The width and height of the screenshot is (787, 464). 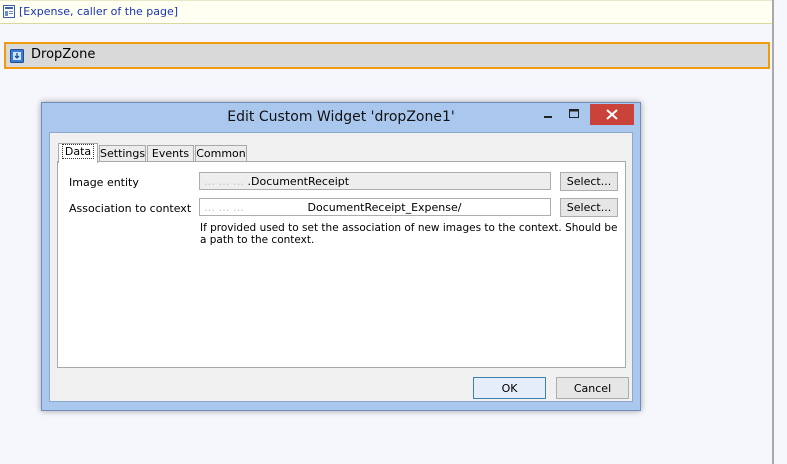 I want to click on association-label: Association to context, so click(x=130, y=208).